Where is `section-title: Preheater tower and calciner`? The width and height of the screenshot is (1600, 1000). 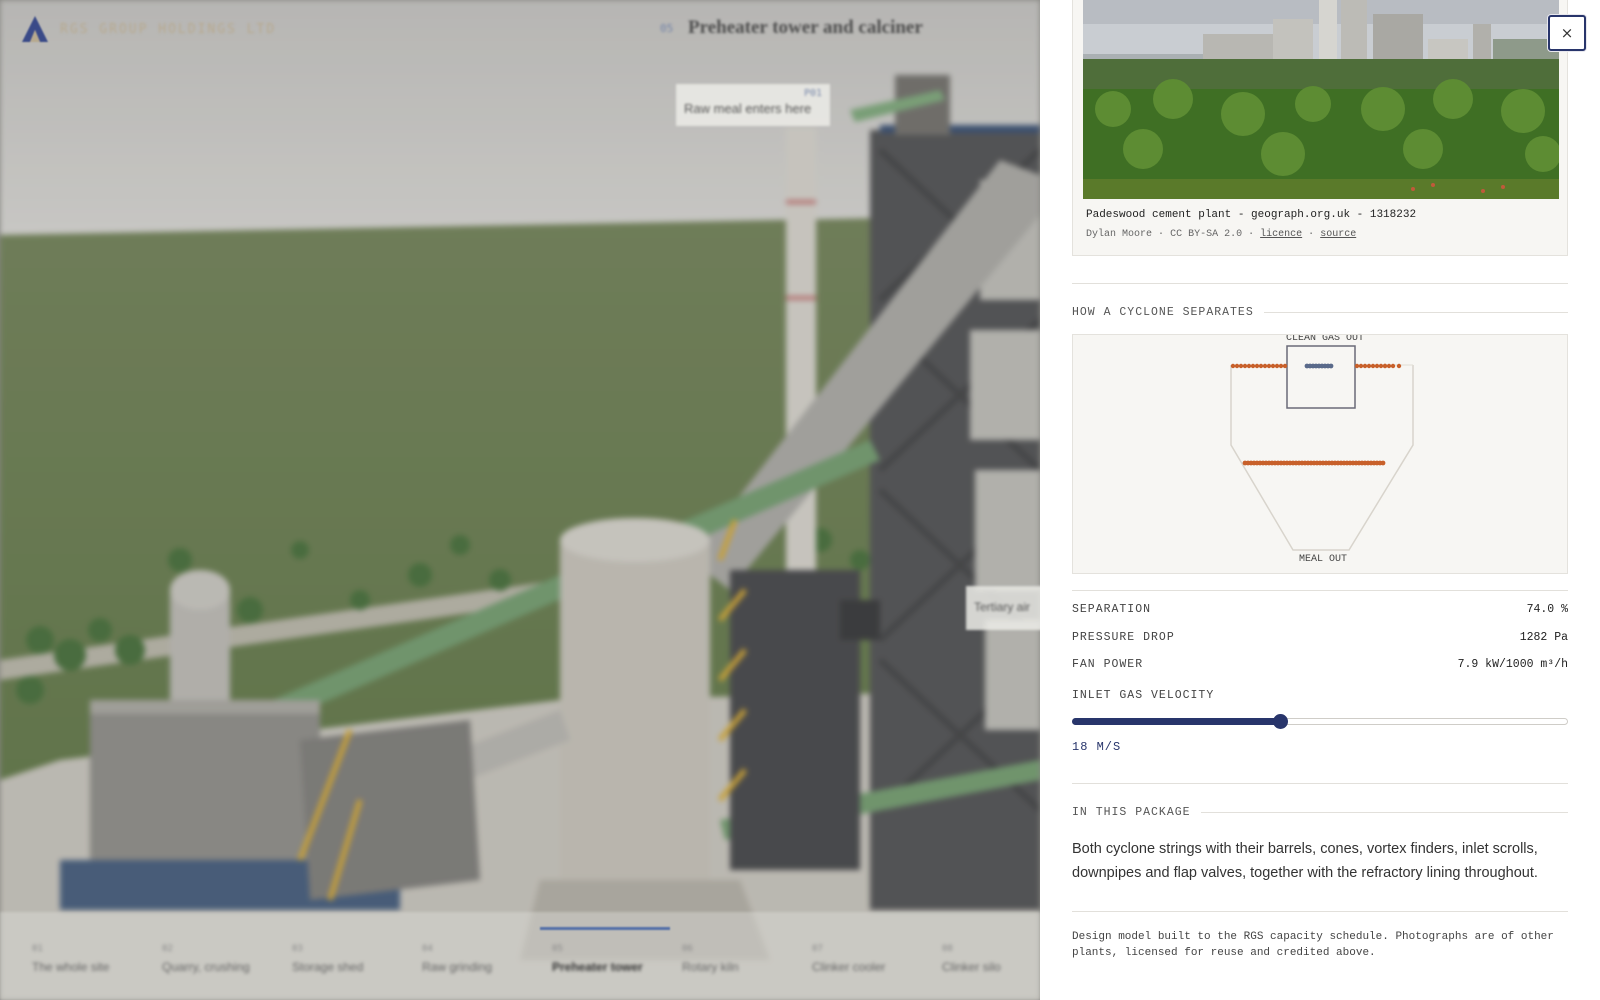 section-title: Preheater tower and calciner is located at coordinates (805, 27).